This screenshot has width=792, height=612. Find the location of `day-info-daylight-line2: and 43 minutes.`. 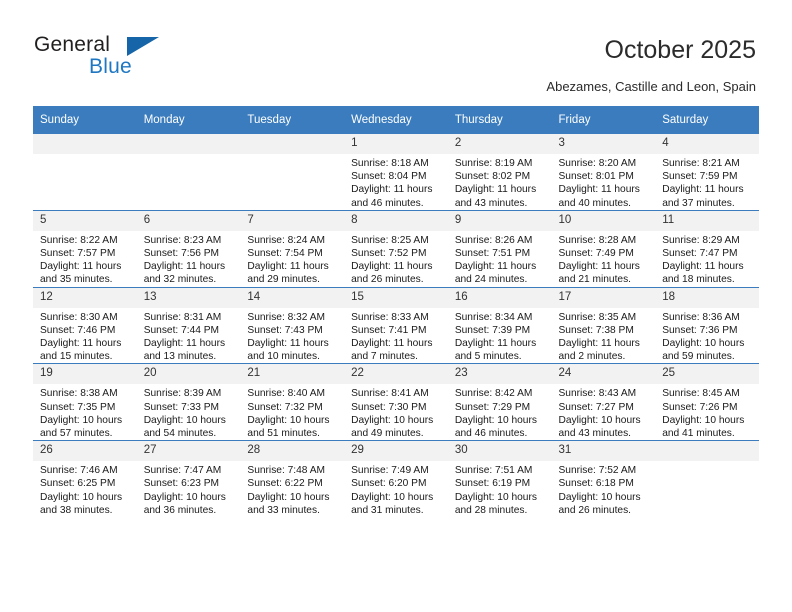

day-info-daylight-line2: and 43 minutes. is located at coordinates (595, 434).